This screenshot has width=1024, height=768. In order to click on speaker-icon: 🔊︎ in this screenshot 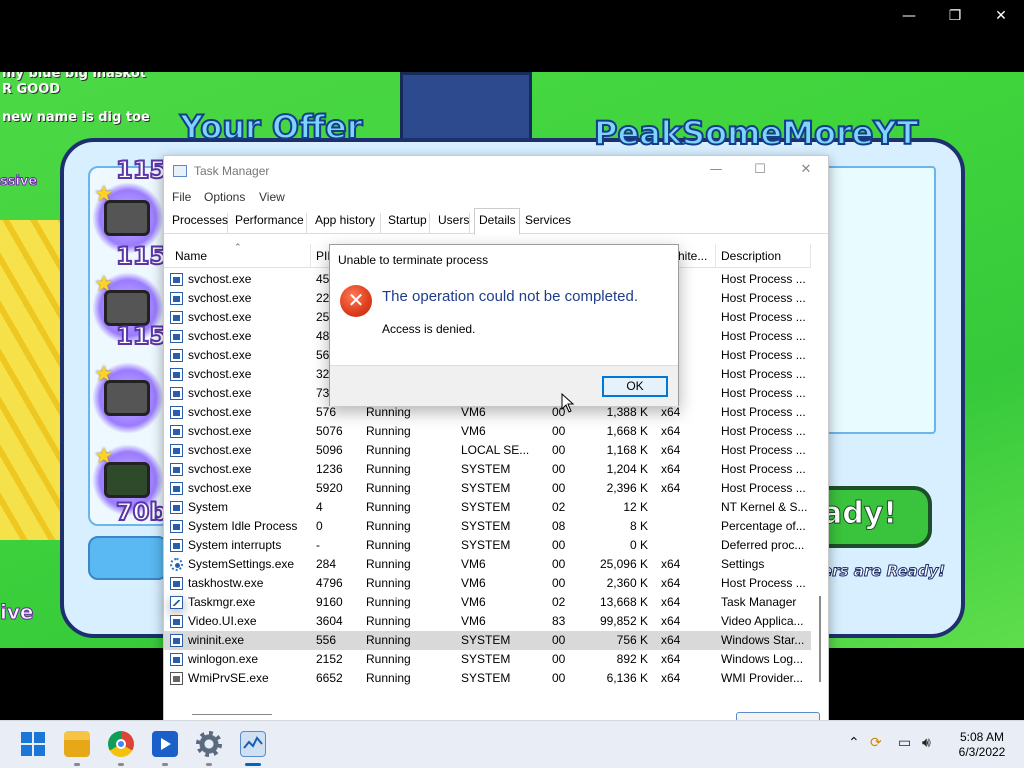, I will do `click(926, 743)`.